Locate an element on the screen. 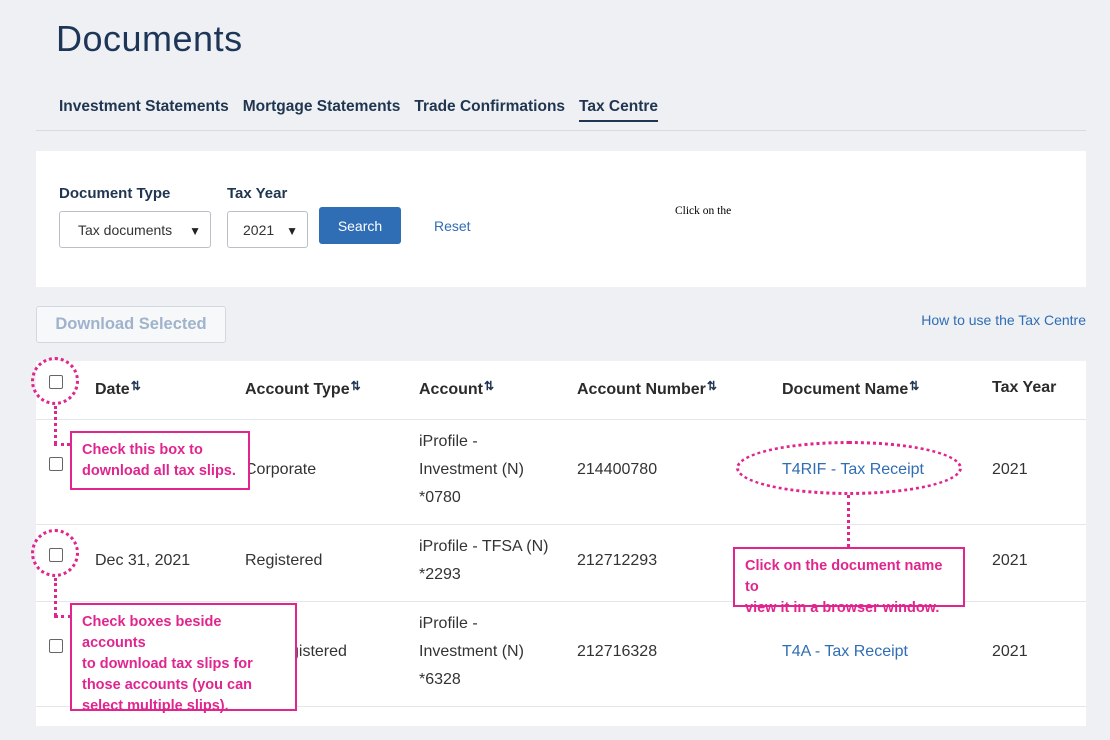 This screenshot has height=740, width=1110. document-type-label: Document Type is located at coordinates (115, 193).